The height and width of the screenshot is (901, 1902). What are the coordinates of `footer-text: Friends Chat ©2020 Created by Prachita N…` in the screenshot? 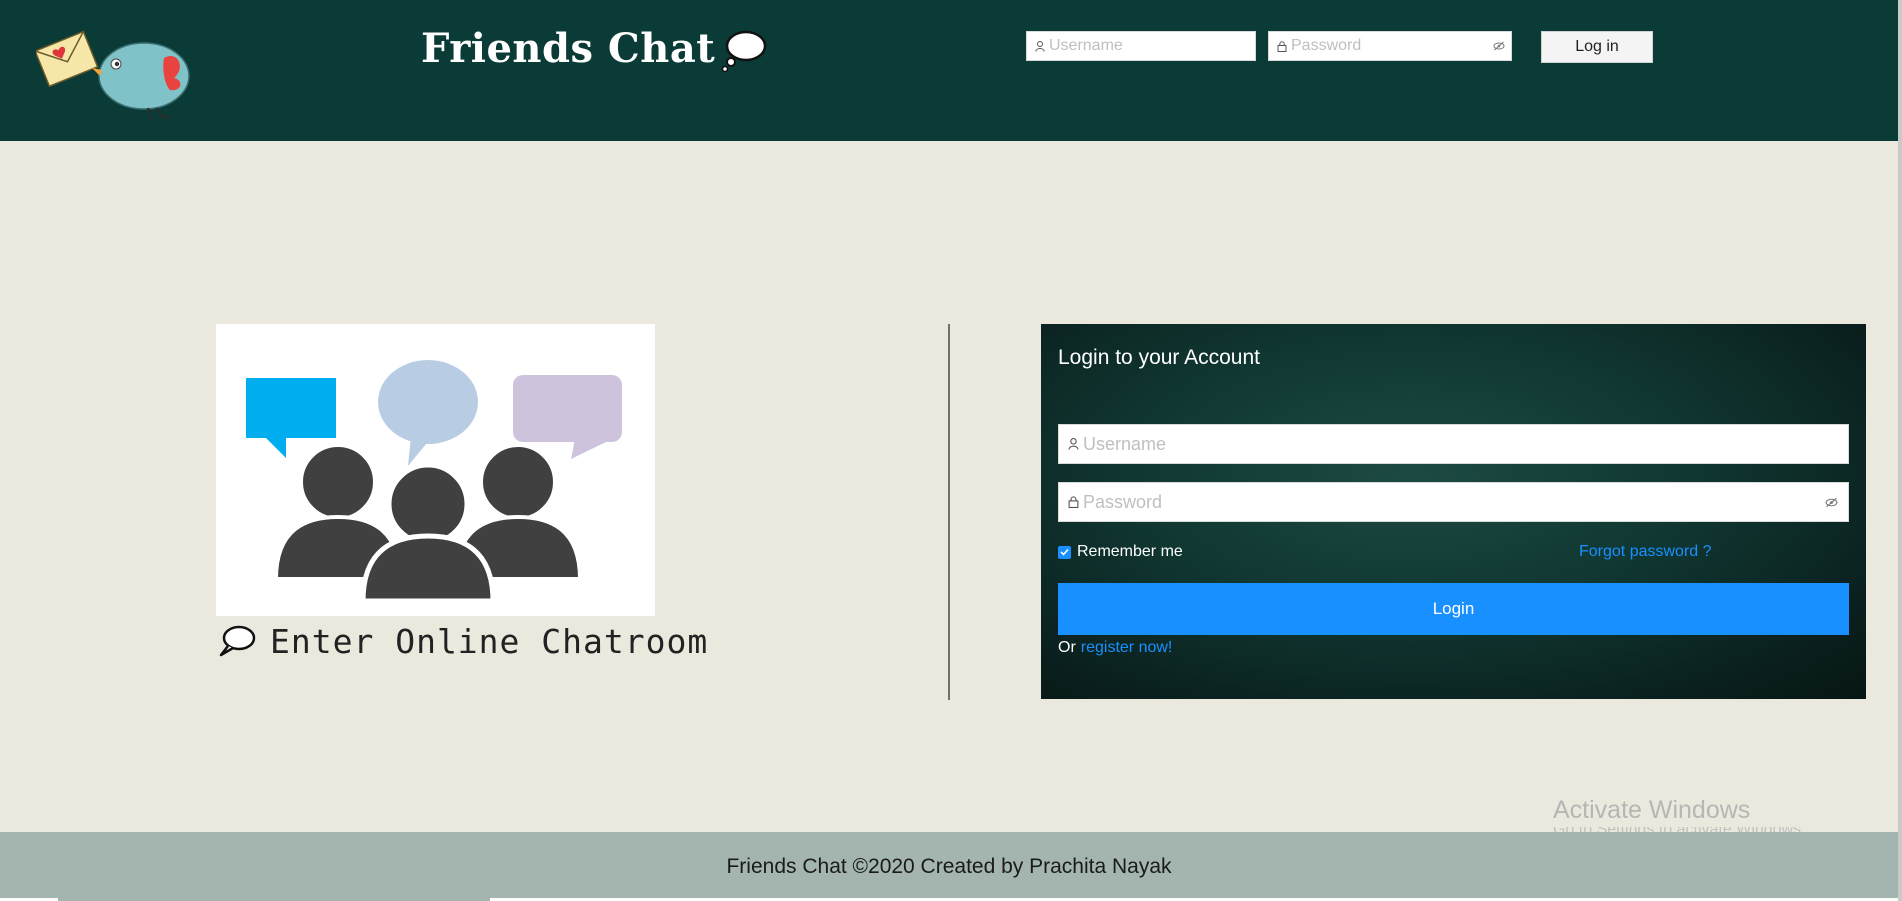 It's located at (949, 866).